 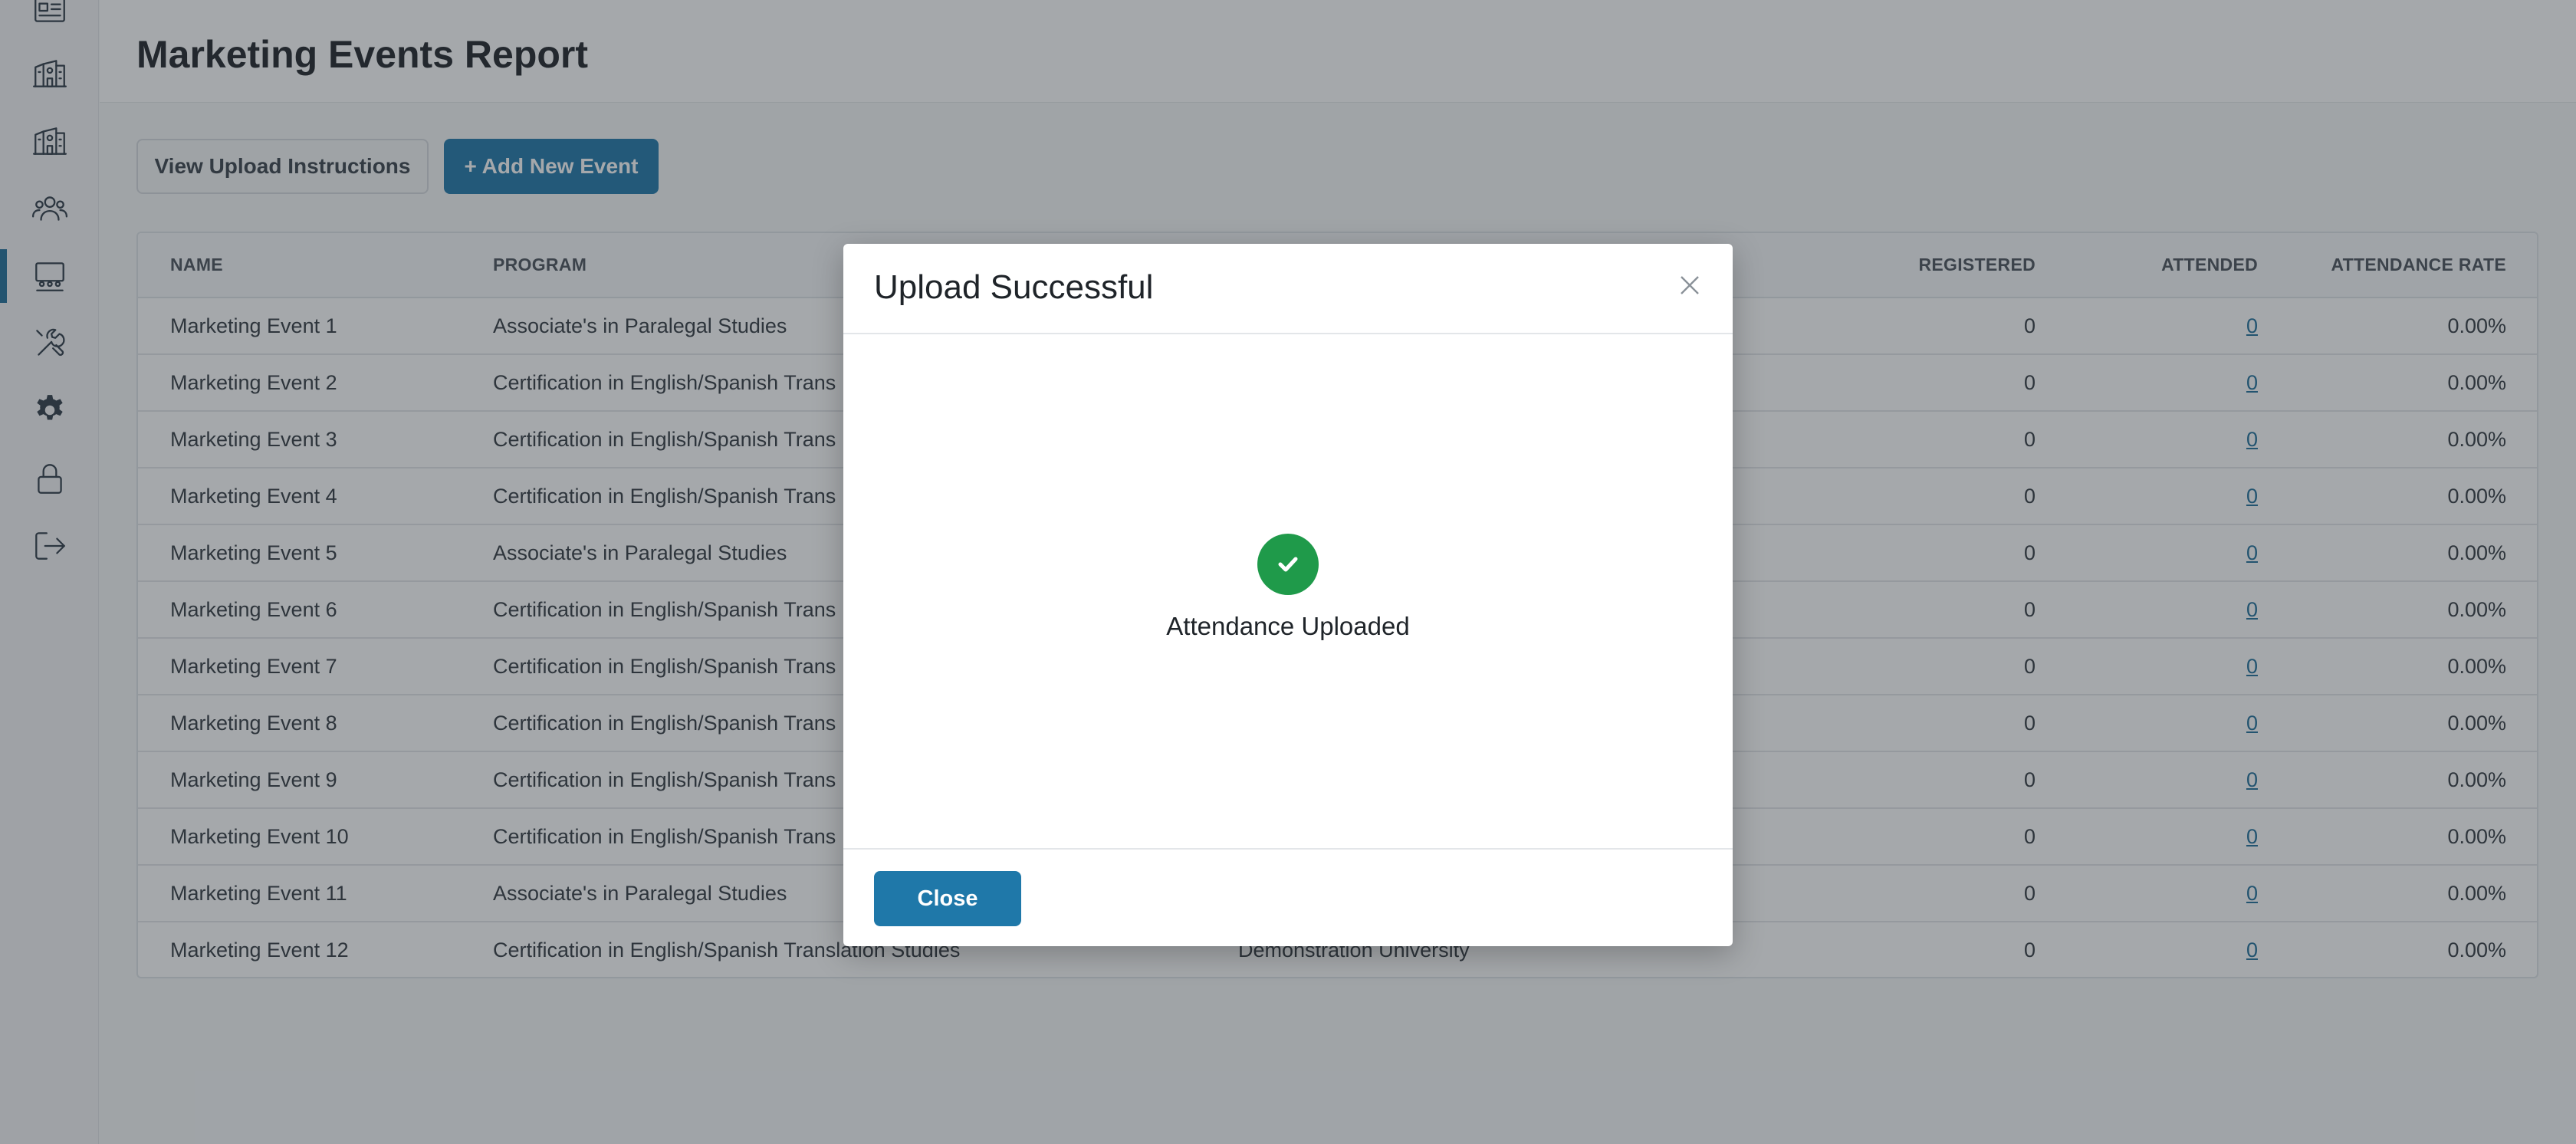 What do you see at coordinates (1014, 287) in the screenshot?
I see `modal-title: Upload Successful` at bounding box center [1014, 287].